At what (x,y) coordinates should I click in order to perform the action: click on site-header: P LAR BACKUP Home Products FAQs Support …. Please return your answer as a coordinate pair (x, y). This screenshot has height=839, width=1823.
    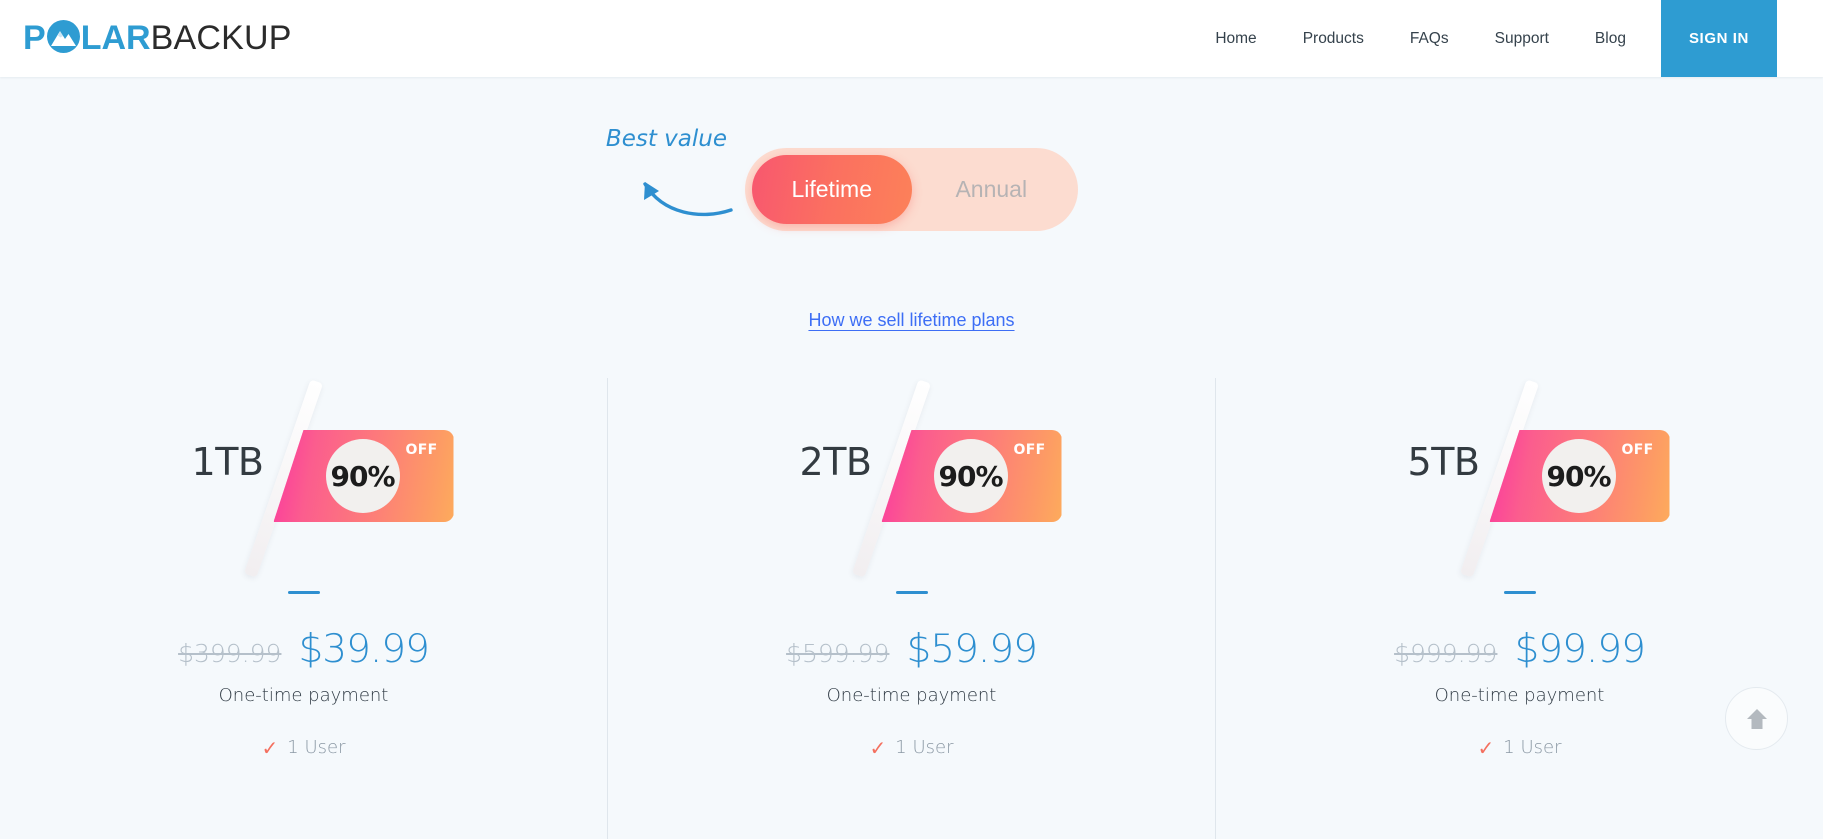
    Looking at the image, I should click on (911, 38).